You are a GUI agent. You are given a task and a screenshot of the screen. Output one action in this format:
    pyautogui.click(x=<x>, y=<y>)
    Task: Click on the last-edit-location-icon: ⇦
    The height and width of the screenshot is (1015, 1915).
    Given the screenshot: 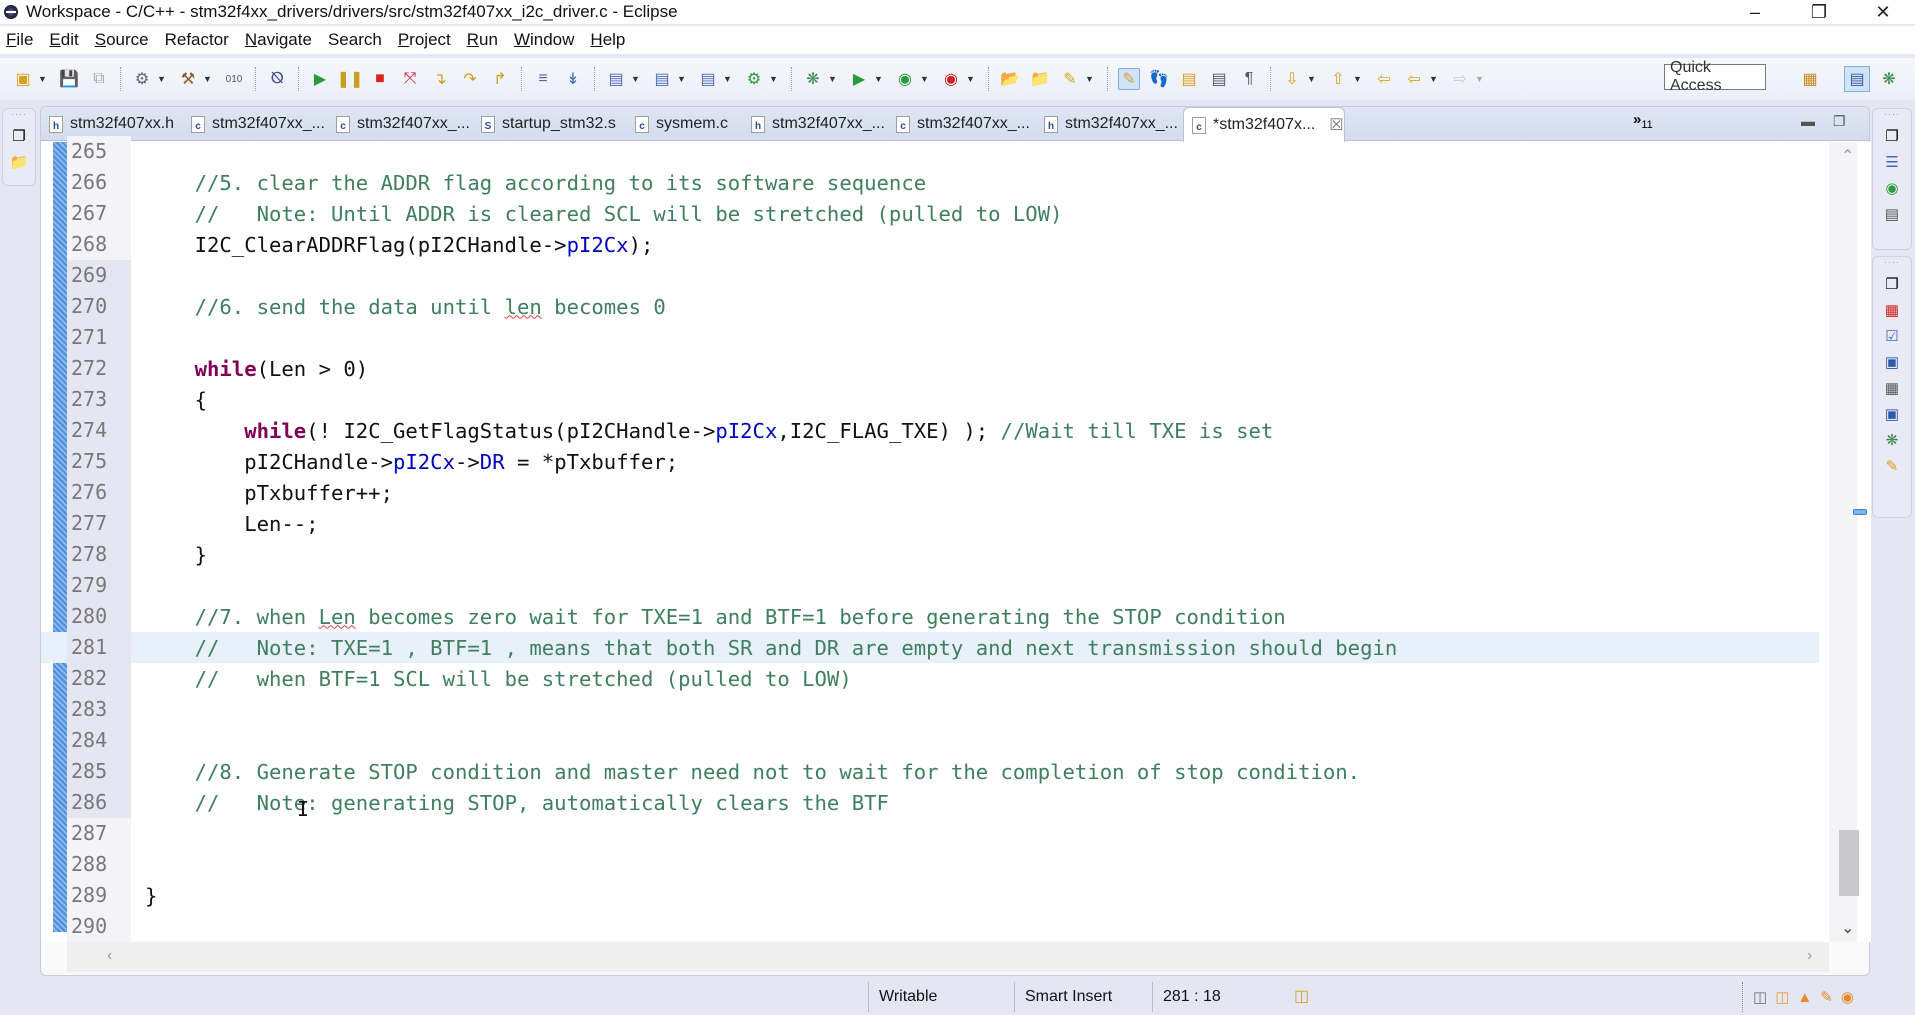 What is the action you would take?
    pyautogui.click(x=1384, y=79)
    